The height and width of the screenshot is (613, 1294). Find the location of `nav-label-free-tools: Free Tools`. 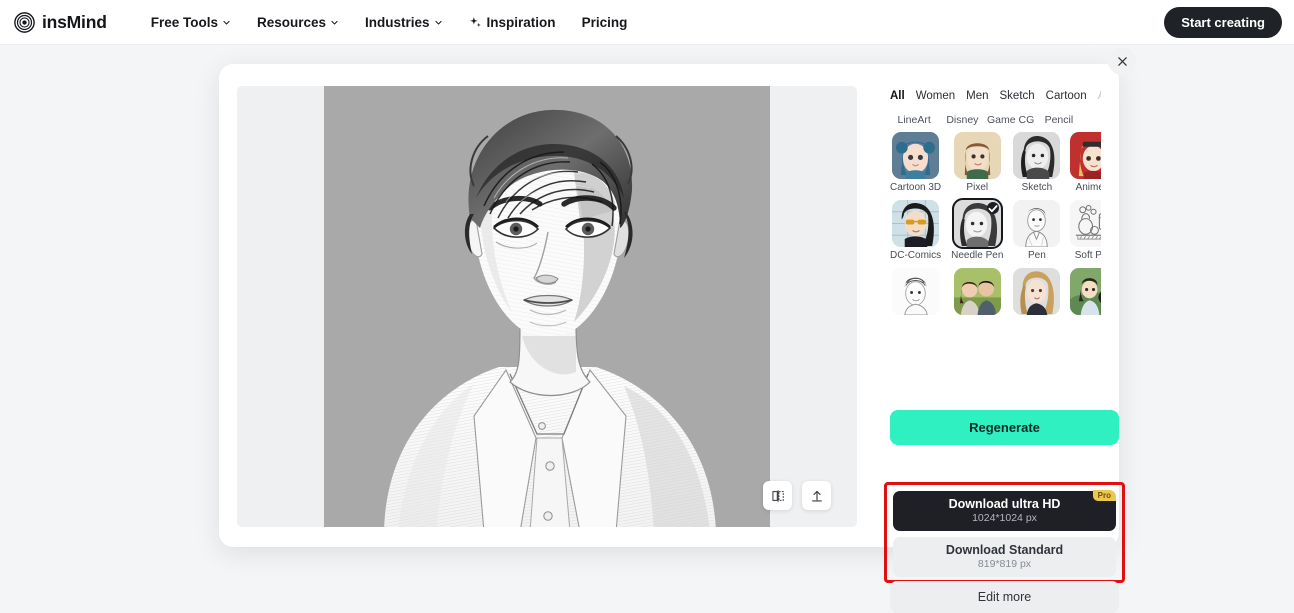

nav-label-free-tools: Free Tools is located at coordinates (184, 22).